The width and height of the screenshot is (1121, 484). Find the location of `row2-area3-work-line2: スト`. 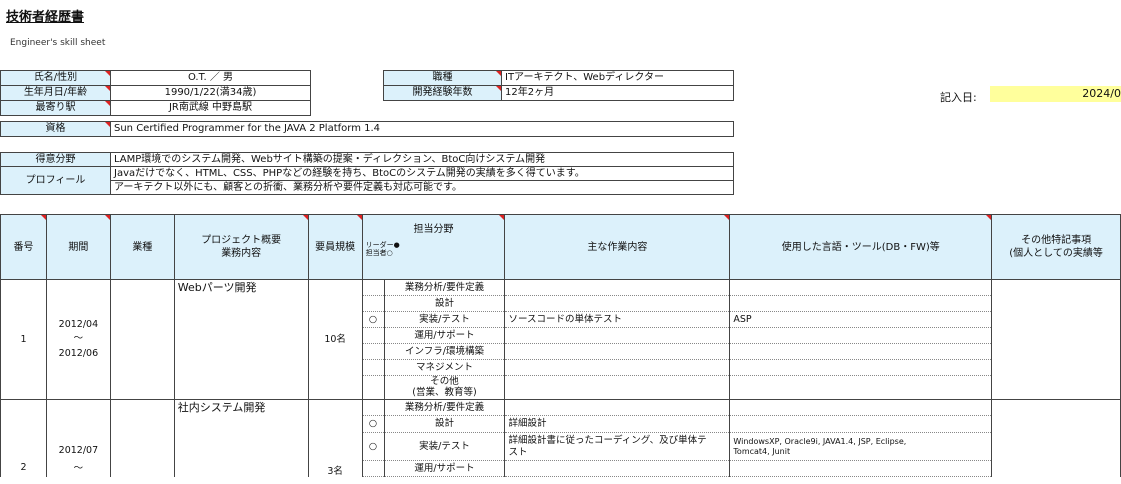

row2-area3-work-line2: スト is located at coordinates (518, 452).